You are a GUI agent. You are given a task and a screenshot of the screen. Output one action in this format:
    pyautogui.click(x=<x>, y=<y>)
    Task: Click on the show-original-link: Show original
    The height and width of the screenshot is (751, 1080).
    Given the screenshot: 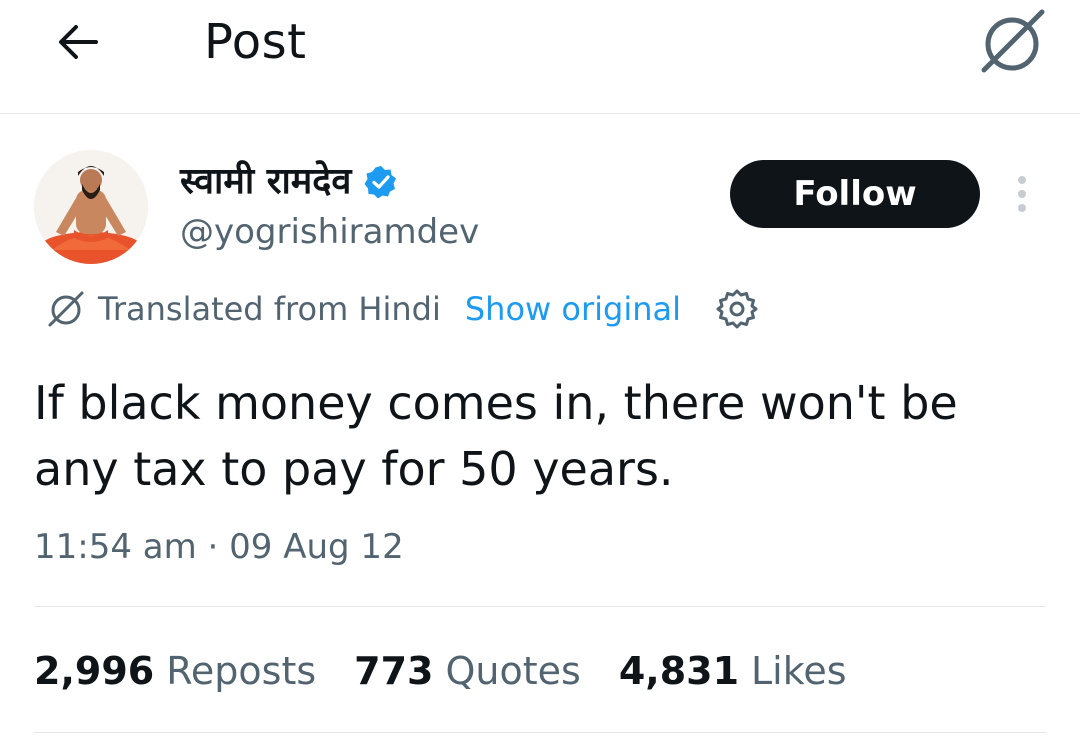 What is the action you would take?
    pyautogui.click(x=573, y=309)
    